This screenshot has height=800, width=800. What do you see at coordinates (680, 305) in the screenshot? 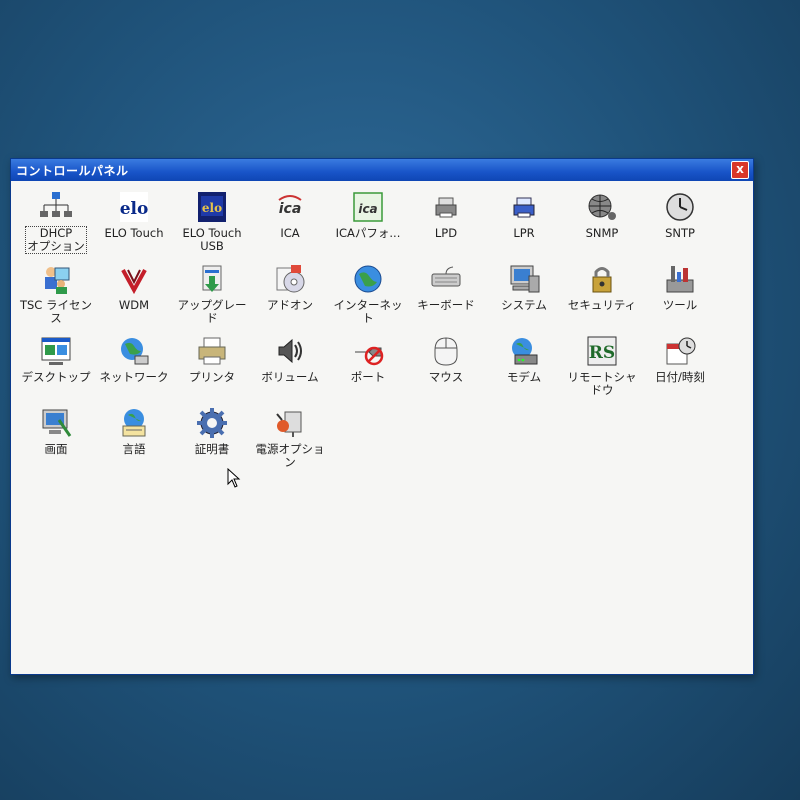
I see `item-label: ツール` at bounding box center [680, 305].